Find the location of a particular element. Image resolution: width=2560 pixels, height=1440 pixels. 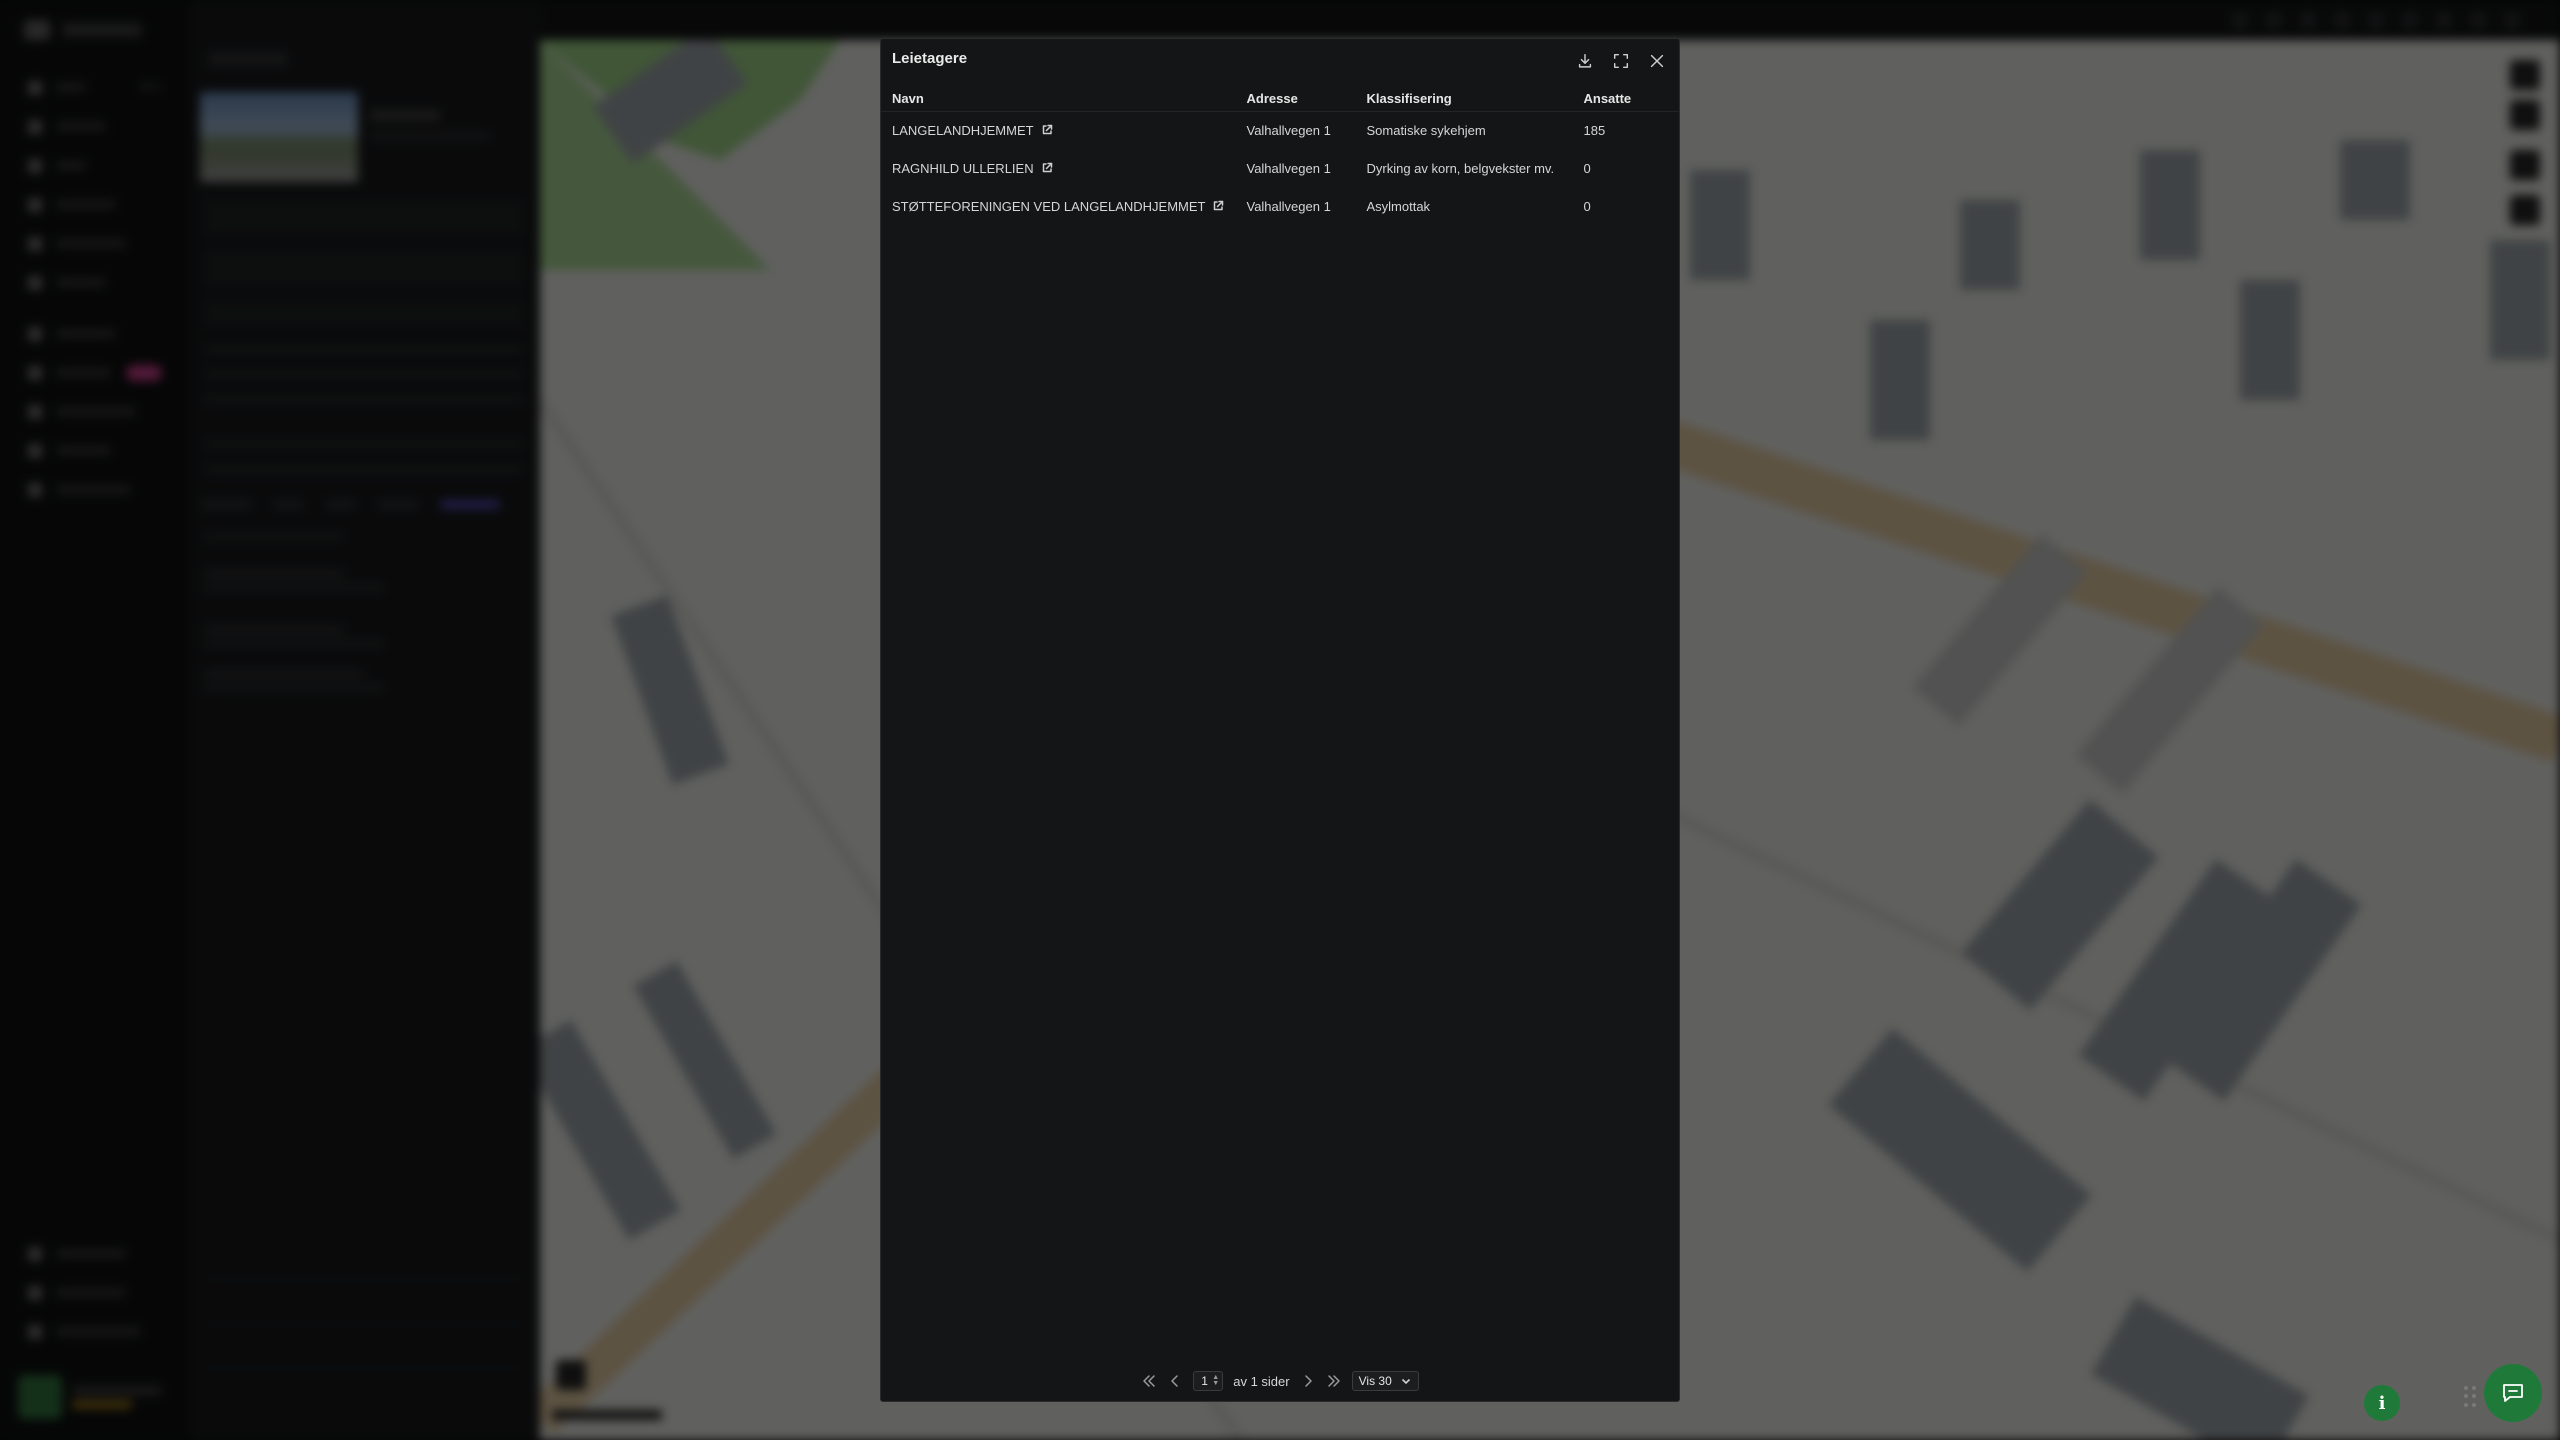

close-button is located at coordinates (1657, 61).